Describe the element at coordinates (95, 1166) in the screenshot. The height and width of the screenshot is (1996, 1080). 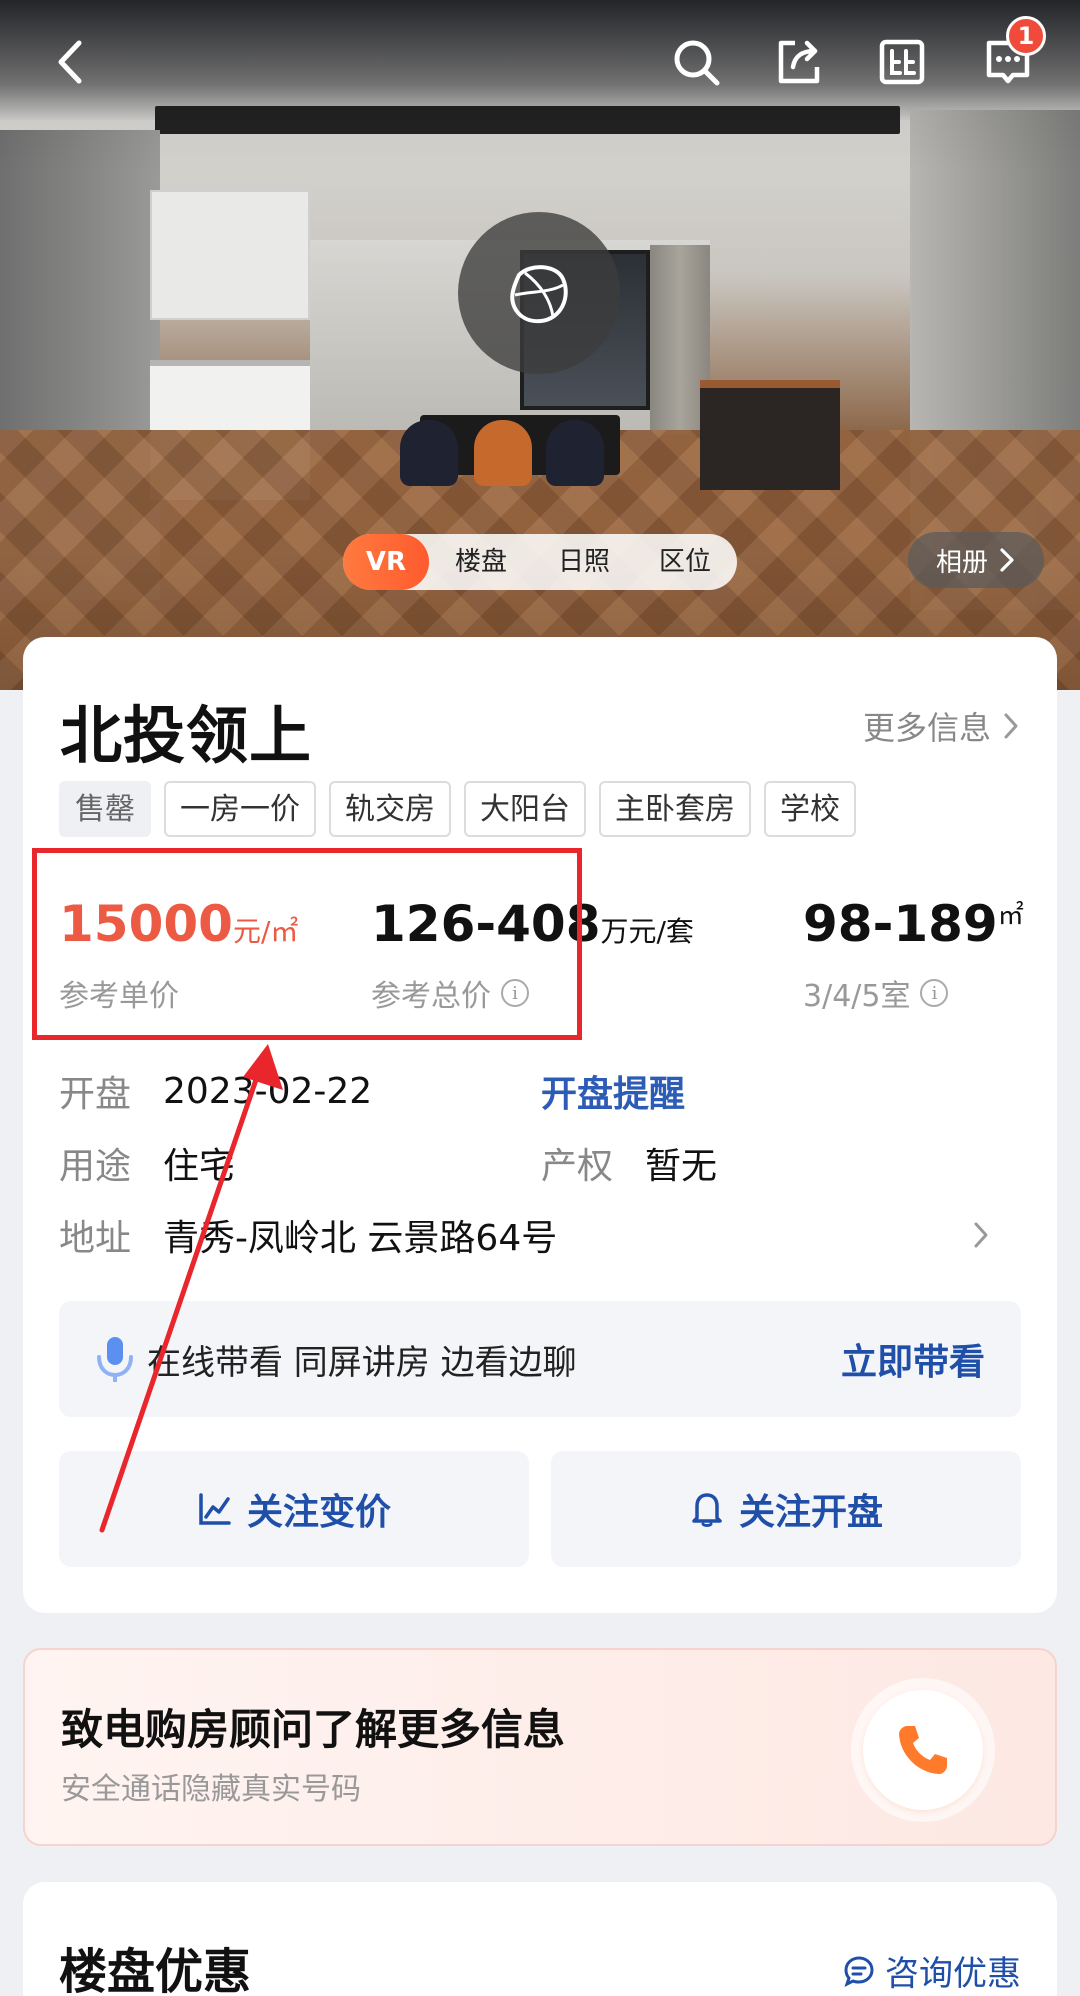
I see `usage-key: 用途` at that location.